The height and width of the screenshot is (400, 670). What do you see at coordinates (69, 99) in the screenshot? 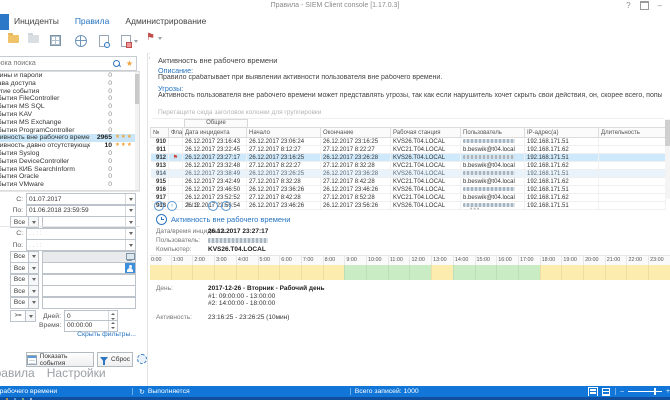
I see `sidebar-rule-item: События FileController 0` at bounding box center [69, 99].